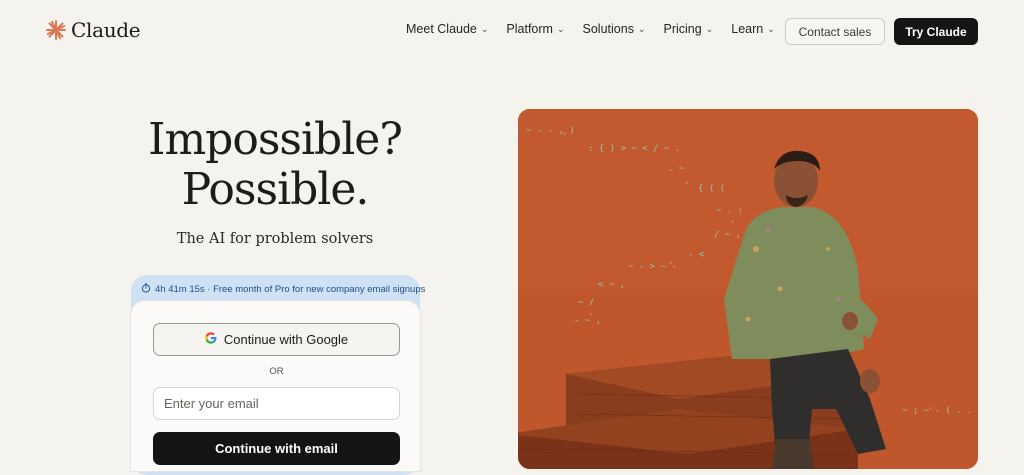  What do you see at coordinates (276, 371) in the screenshot?
I see `or-divider: OR` at bounding box center [276, 371].